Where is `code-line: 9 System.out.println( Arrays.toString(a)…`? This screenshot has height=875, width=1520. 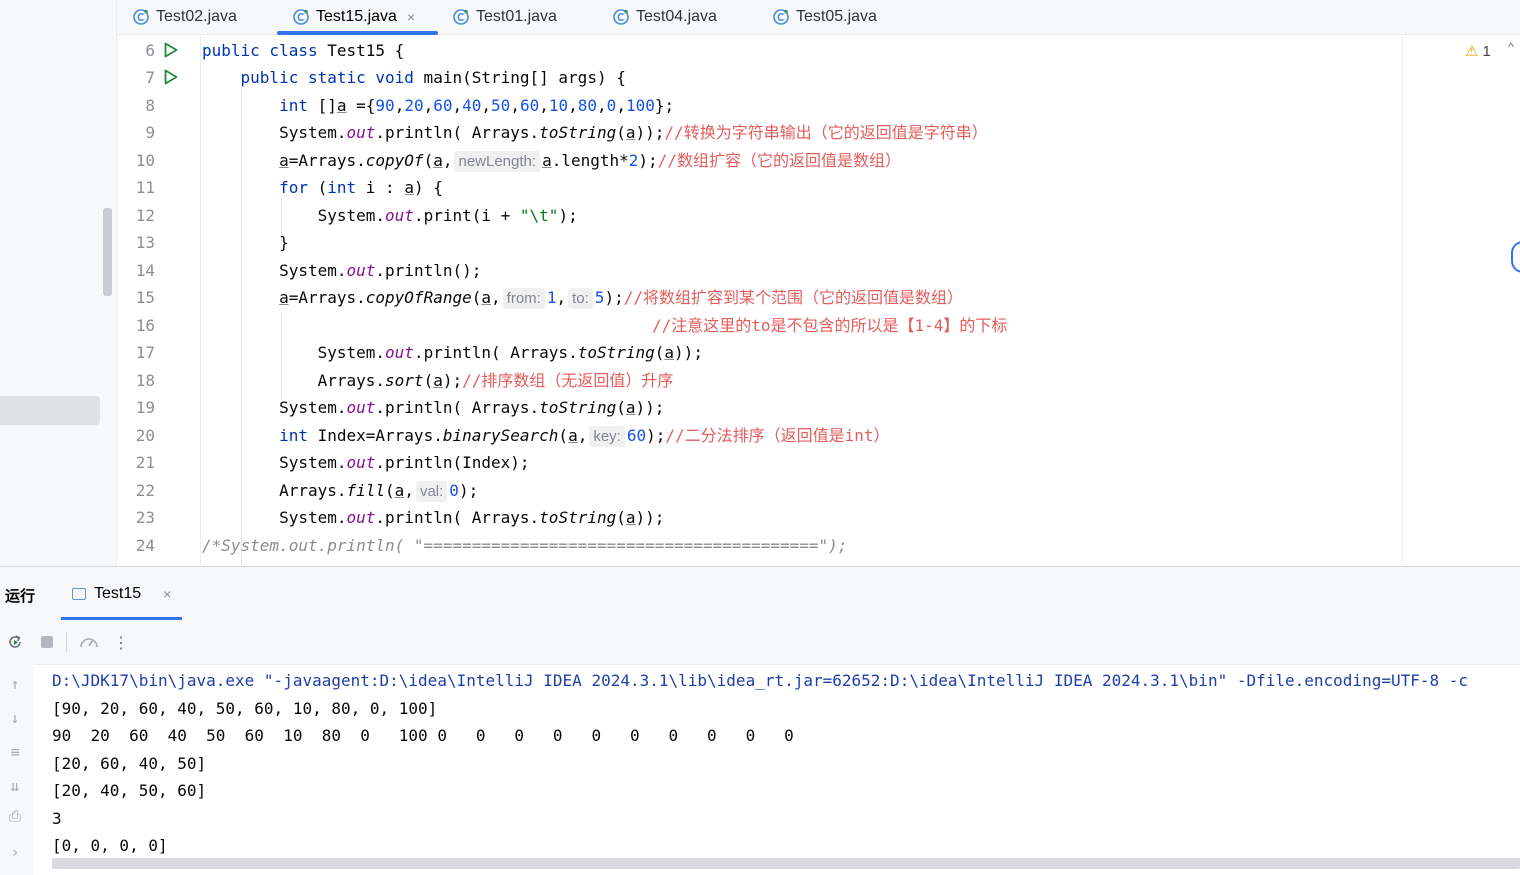
code-line: 9 System.out.println( Arrays.toString(a)… is located at coordinates (818, 132).